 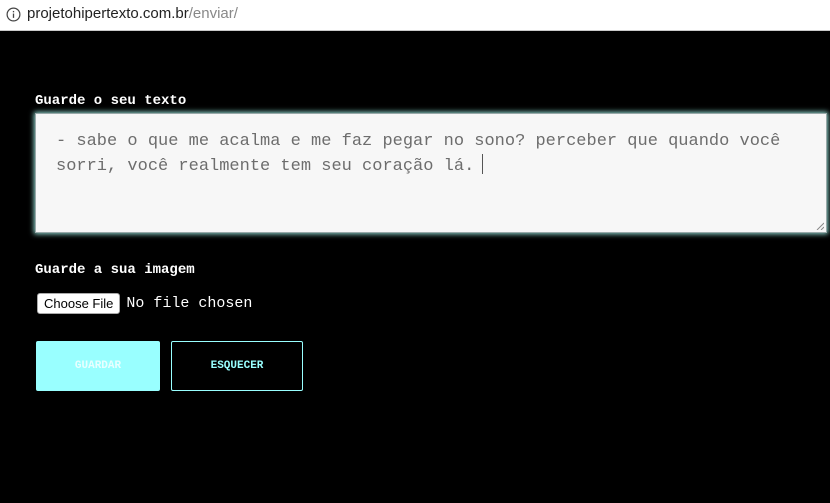 What do you see at coordinates (108, 13) in the screenshot?
I see `url-host: projetohipertexto.com.br` at bounding box center [108, 13].